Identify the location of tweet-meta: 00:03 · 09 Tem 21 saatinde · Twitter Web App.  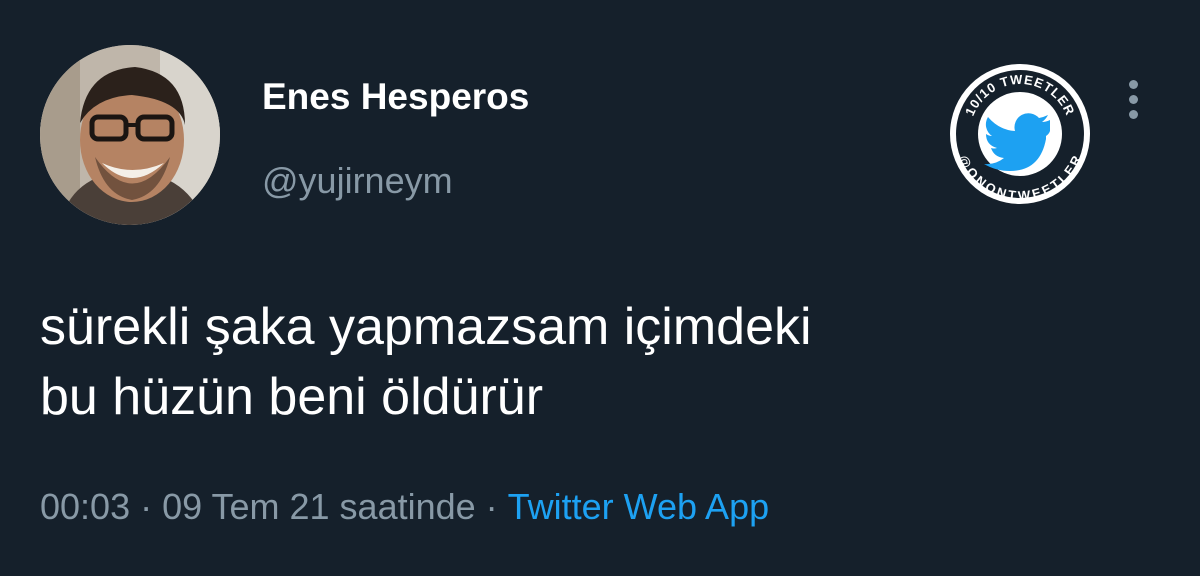
(404, 507).